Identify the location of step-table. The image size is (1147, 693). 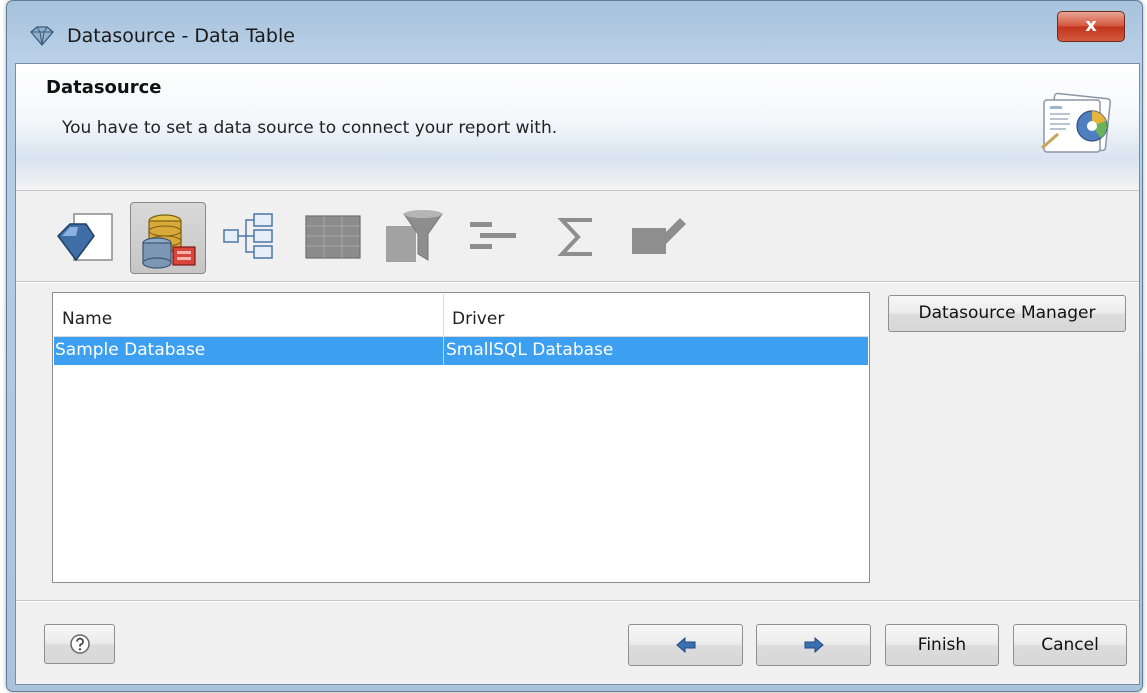
(332, 238).